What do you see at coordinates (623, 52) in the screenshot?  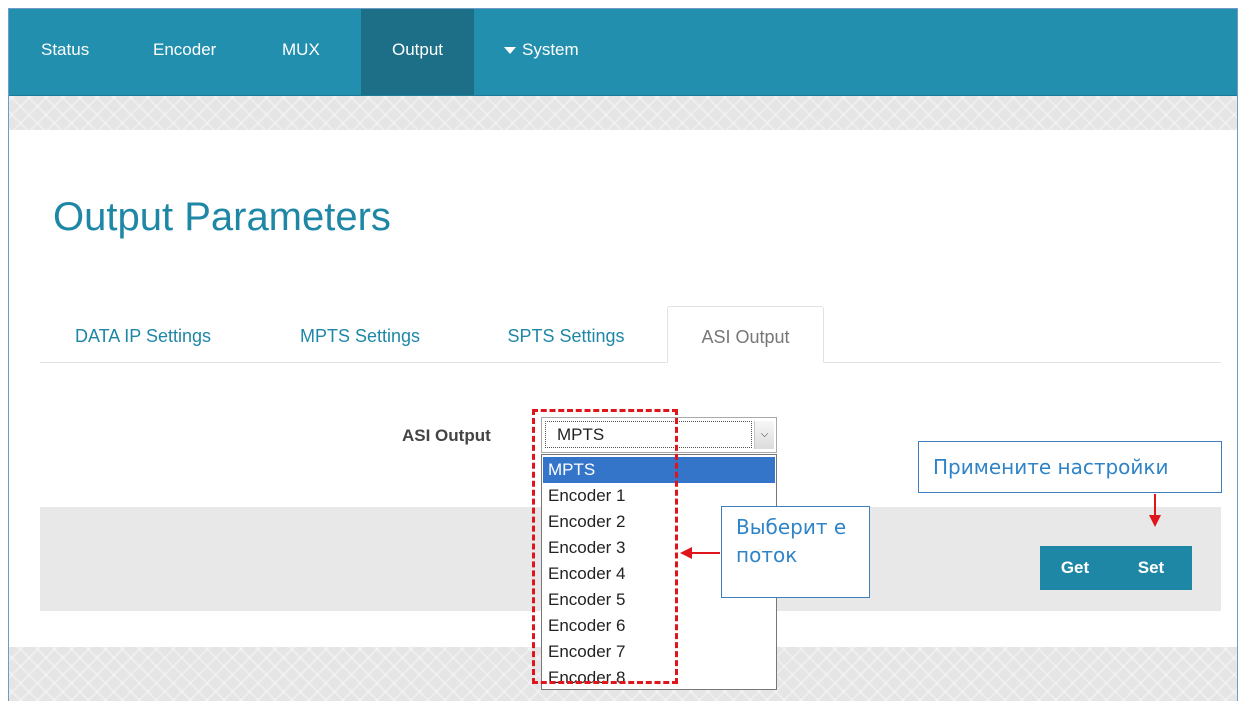 I see `top-navbar: Status Encoder MUX Output System` at bounding box center [623, 52].